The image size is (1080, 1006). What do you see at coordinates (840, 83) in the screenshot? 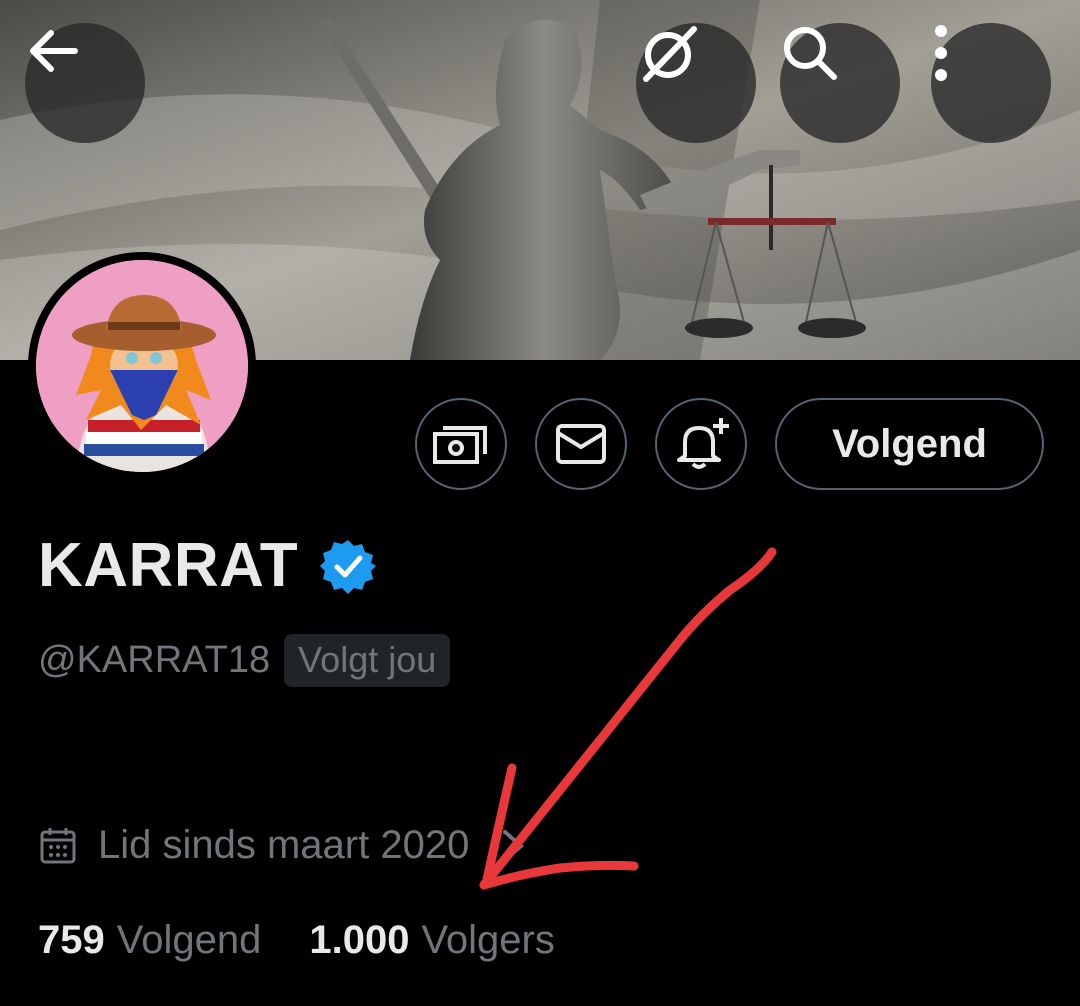
I see `search-button` at bounding box center [840, 83].